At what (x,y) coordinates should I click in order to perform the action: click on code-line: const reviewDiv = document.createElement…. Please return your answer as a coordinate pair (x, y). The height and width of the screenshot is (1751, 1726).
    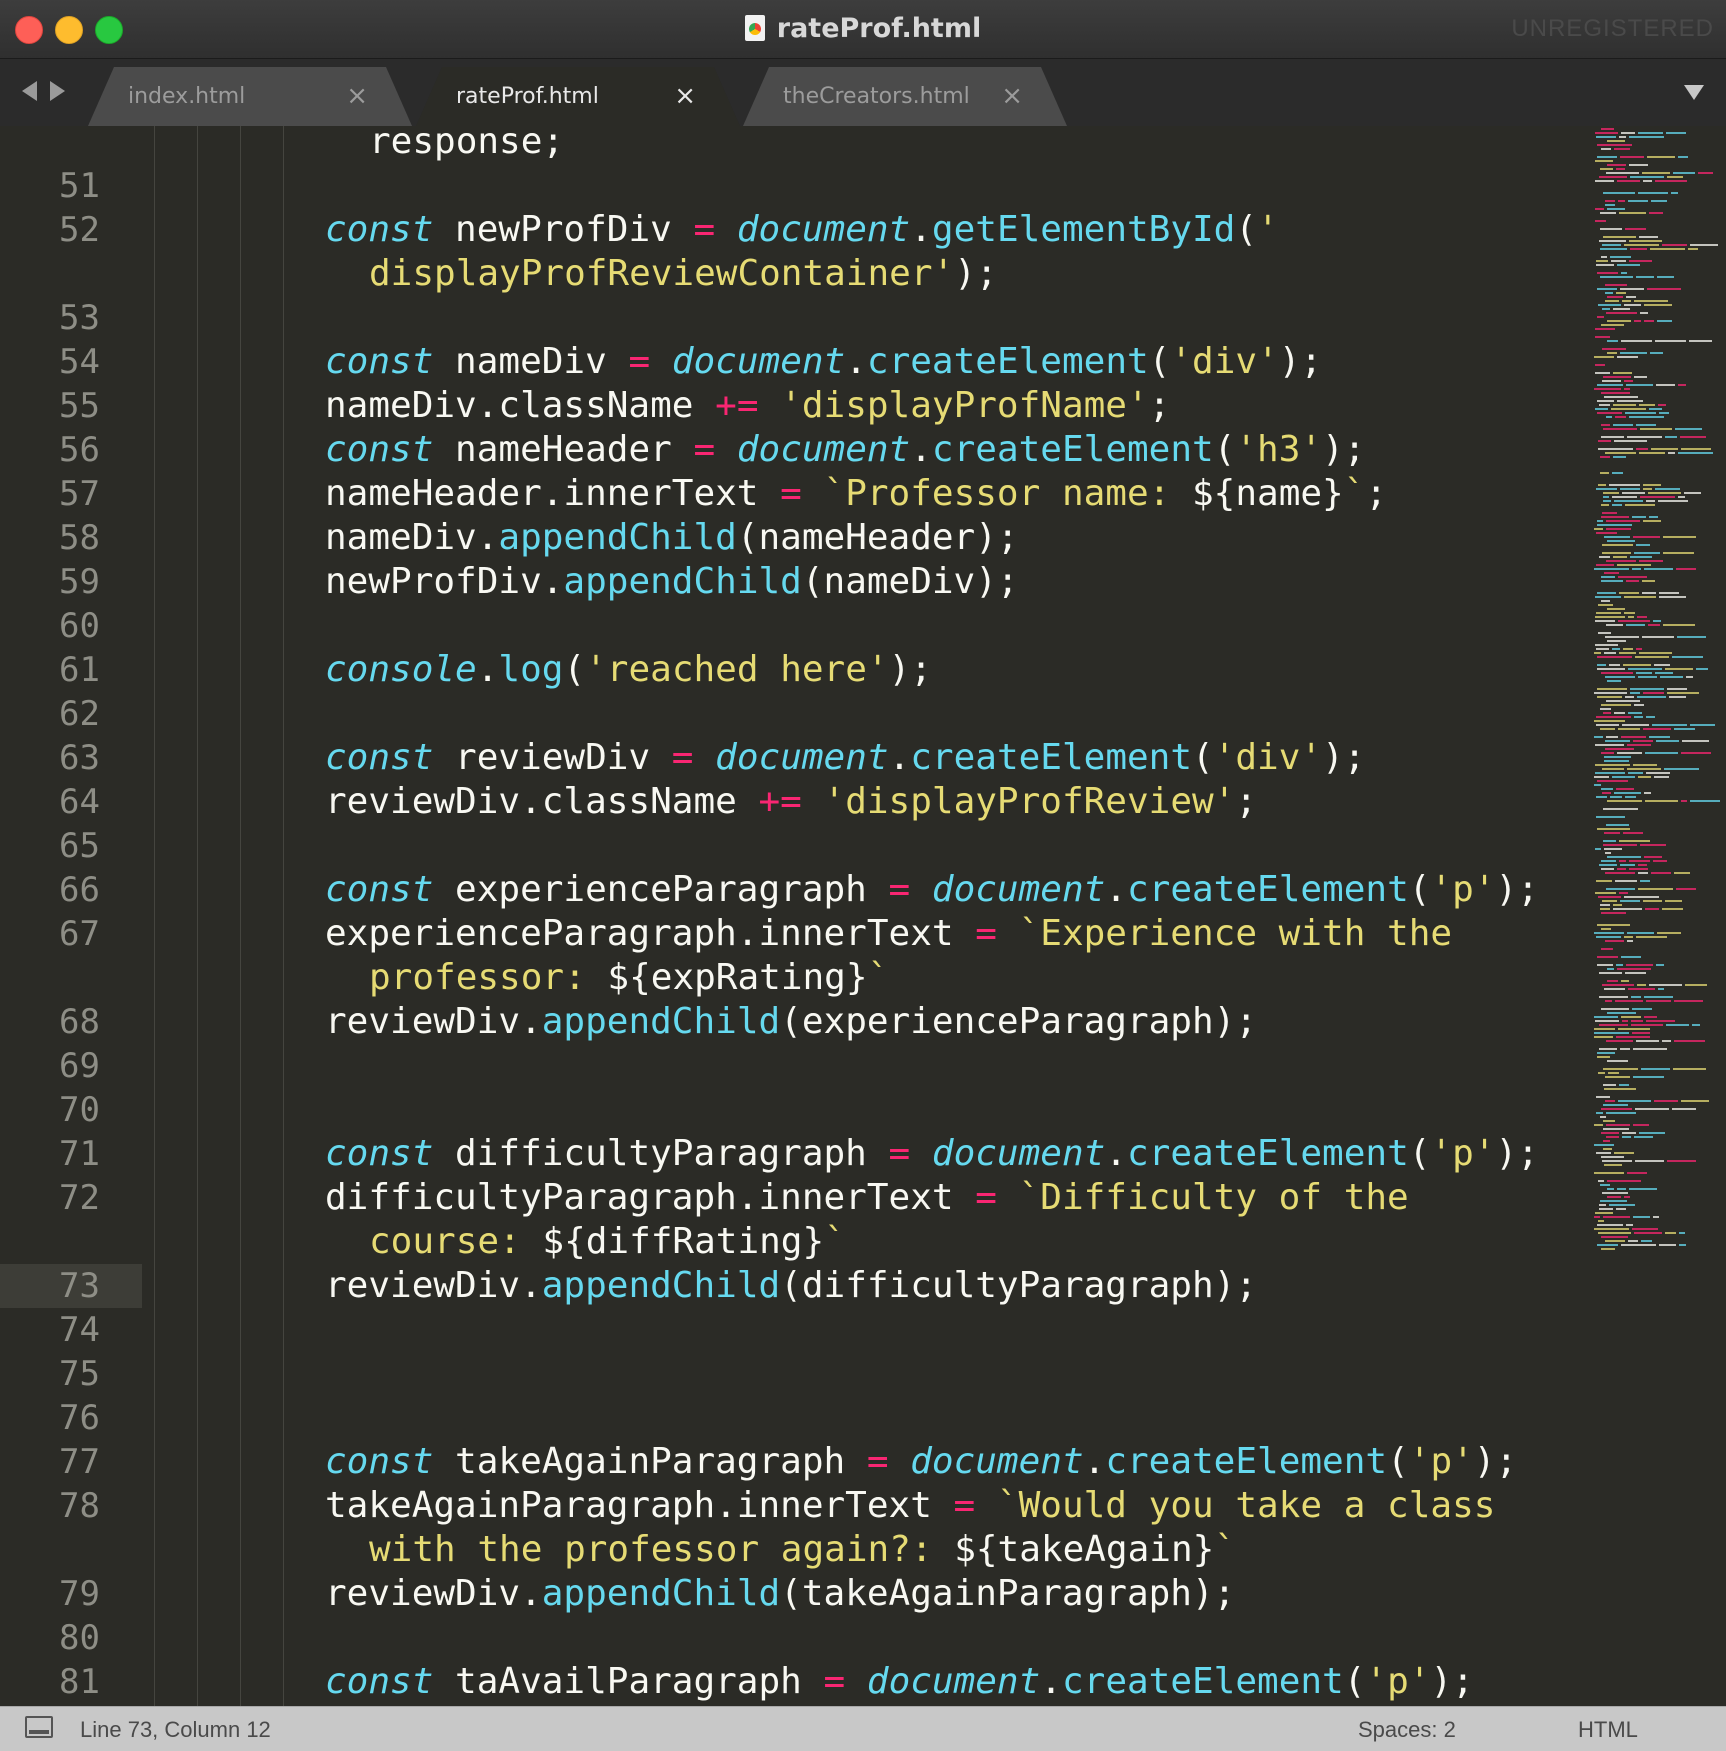
    Looking at the image, I should click on (845, 758).